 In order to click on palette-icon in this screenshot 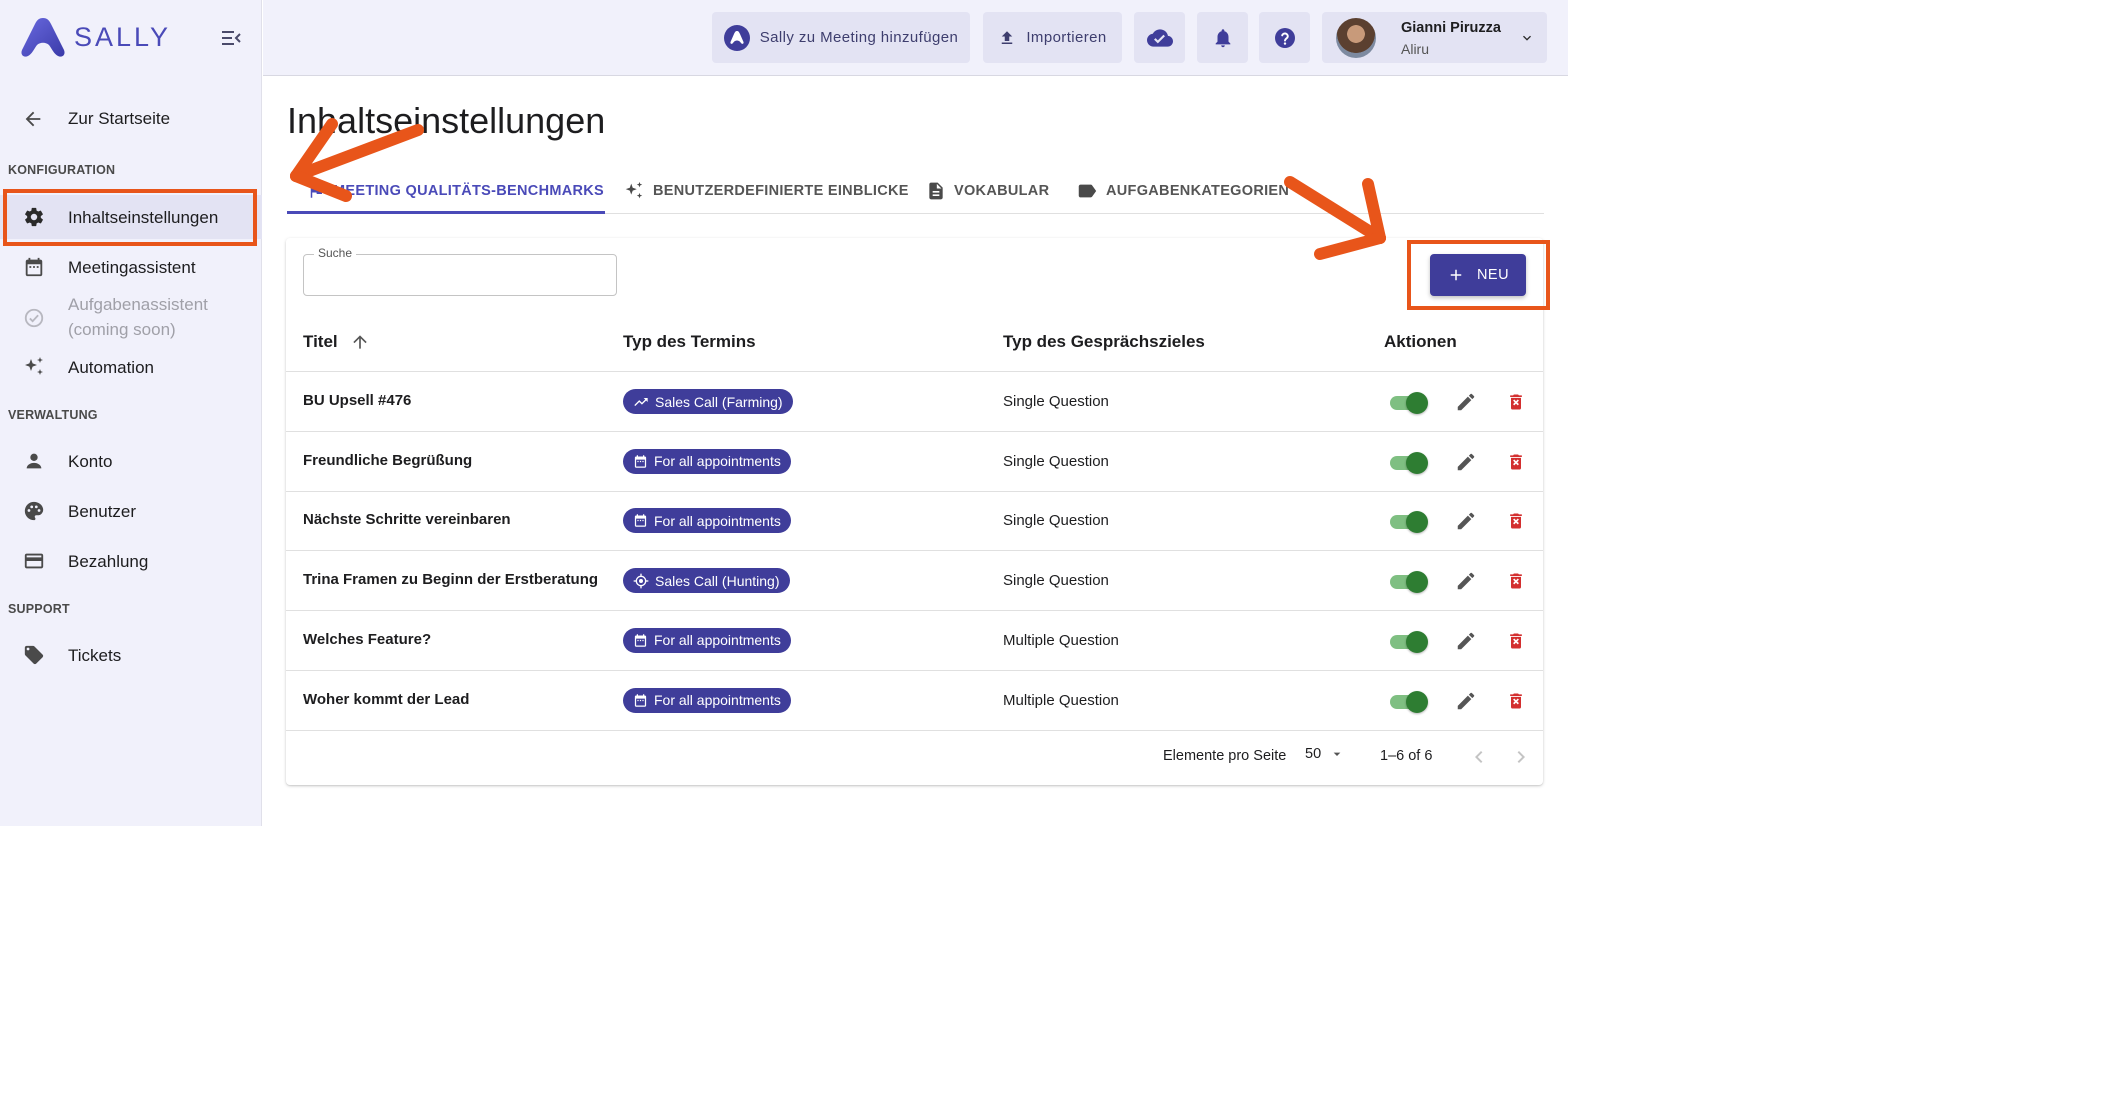, I will do `click(34, 511)`.